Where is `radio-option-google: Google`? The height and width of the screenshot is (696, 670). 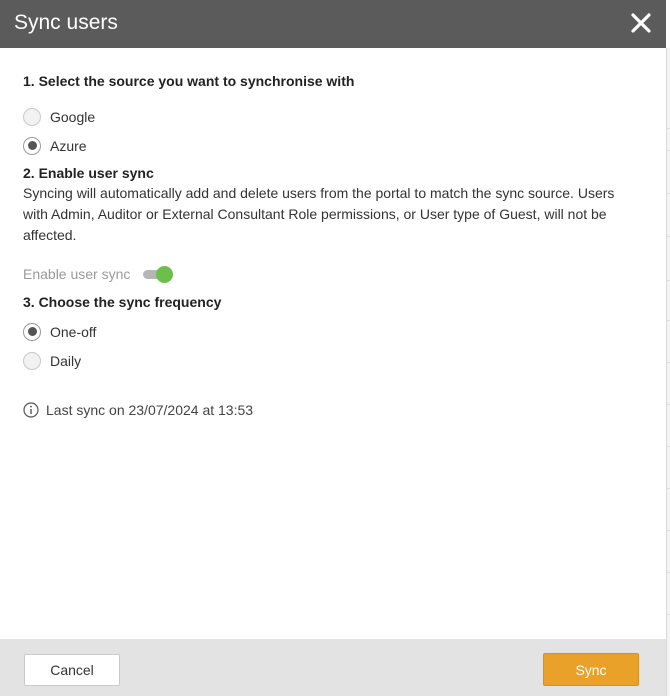 radio-option-google: Google is located at coordinates (333, 116).